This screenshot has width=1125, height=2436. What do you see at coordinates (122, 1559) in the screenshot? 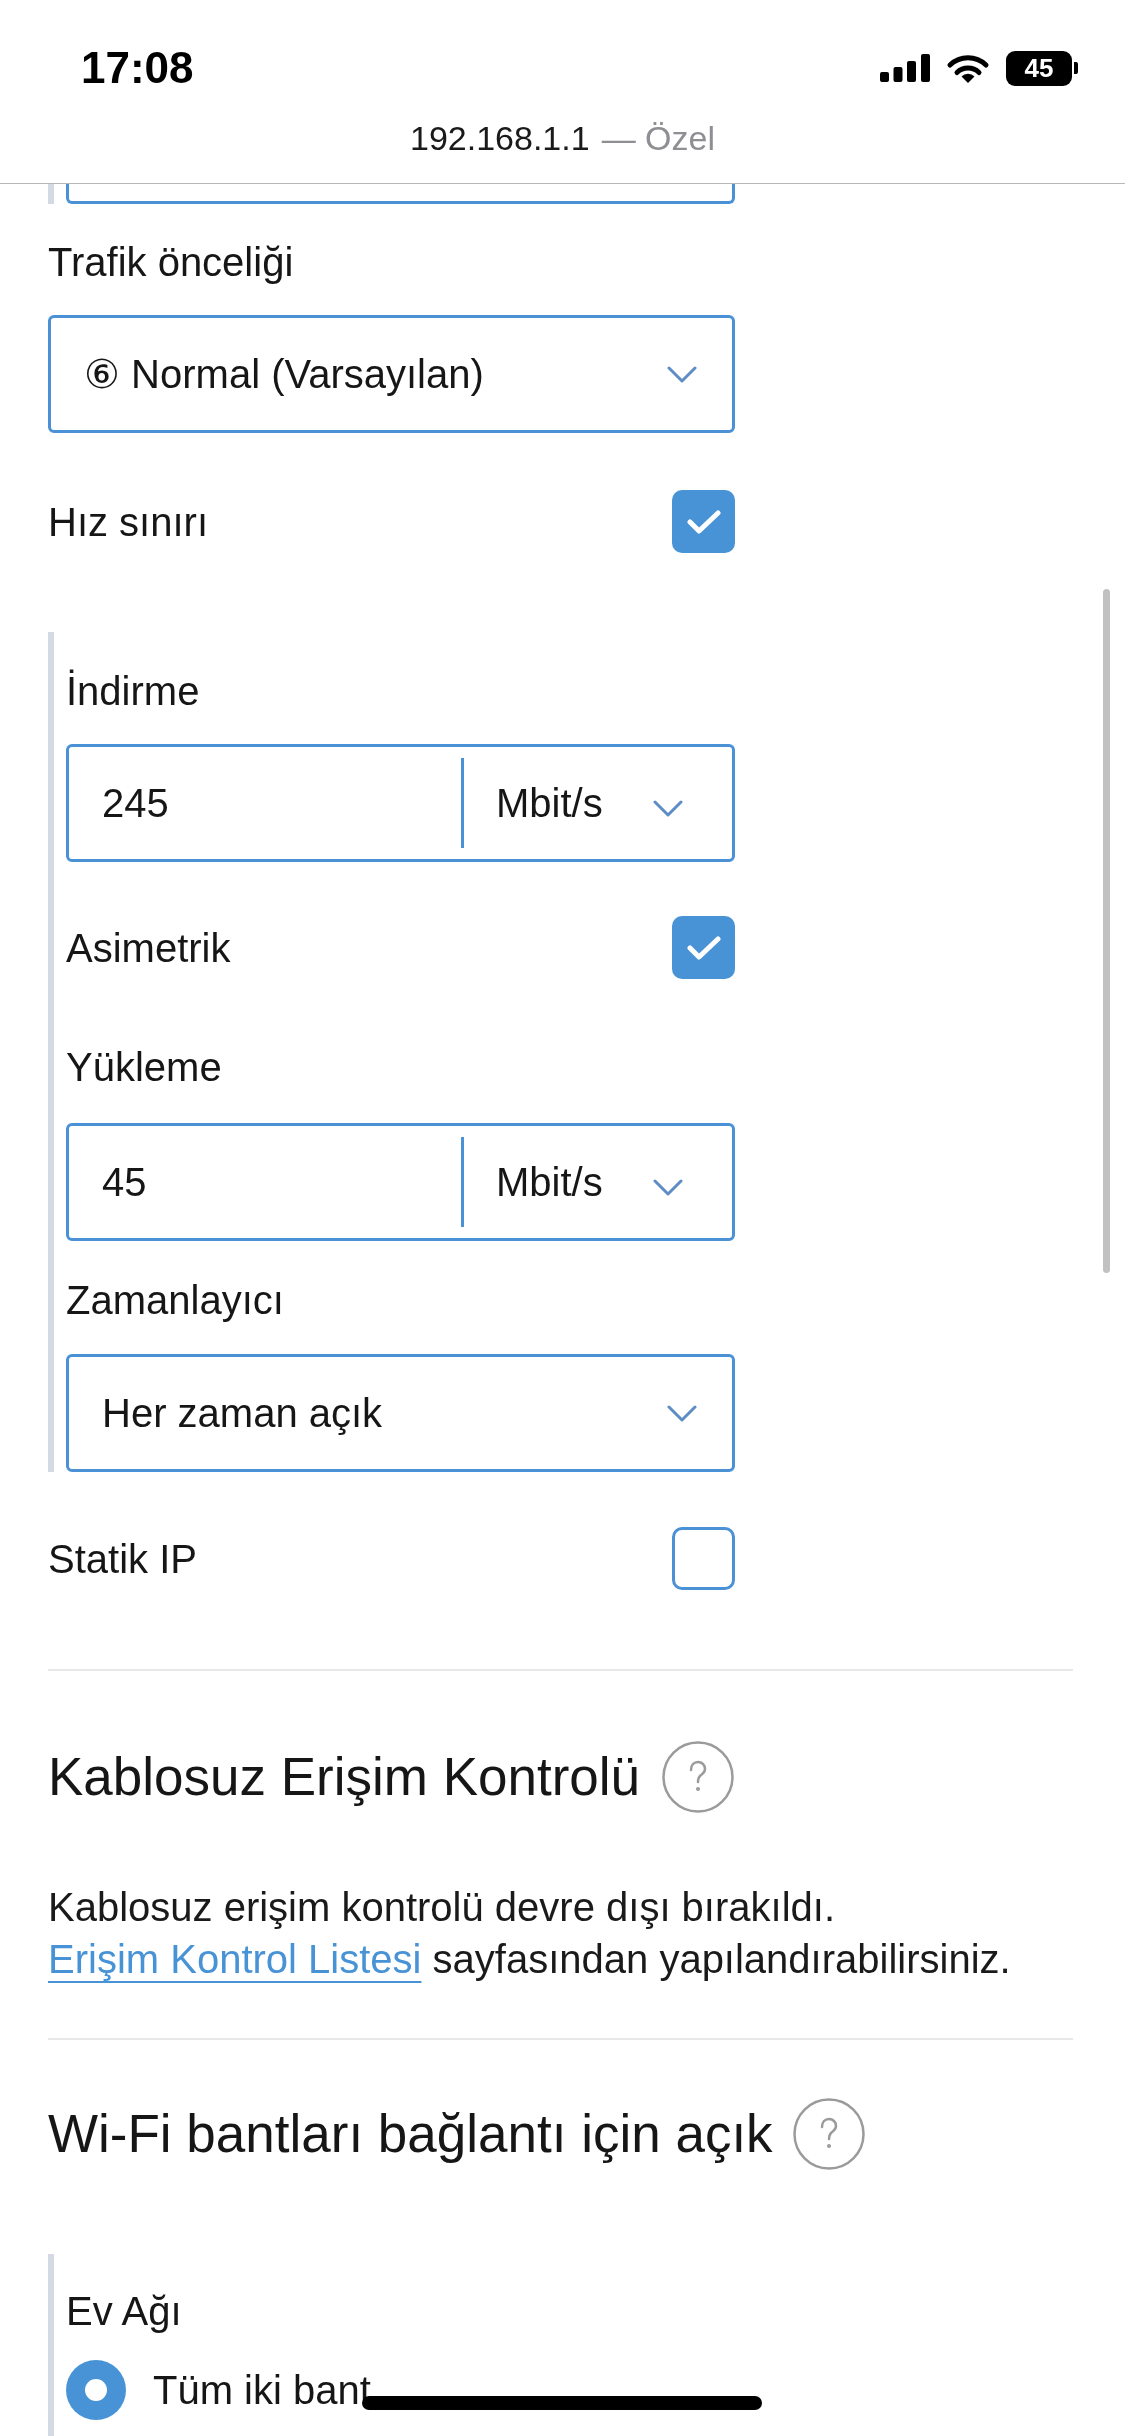
I see `checkbox-label: Statik IP` at bounding box center [122, 1559].